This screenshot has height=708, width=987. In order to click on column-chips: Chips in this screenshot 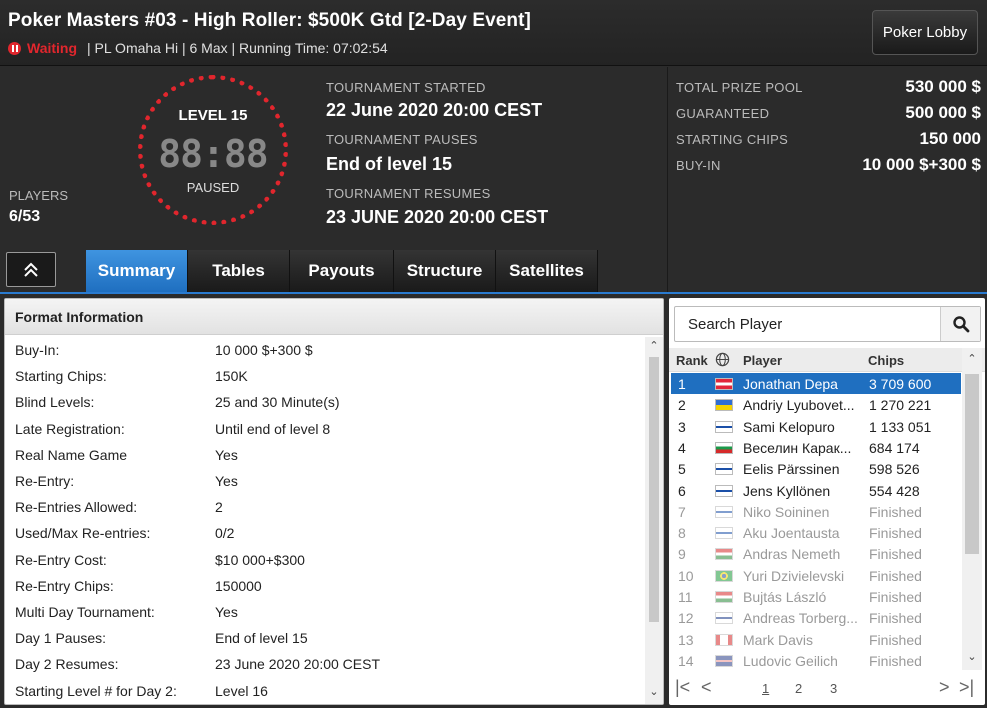, I will do `click(886, 360)`.